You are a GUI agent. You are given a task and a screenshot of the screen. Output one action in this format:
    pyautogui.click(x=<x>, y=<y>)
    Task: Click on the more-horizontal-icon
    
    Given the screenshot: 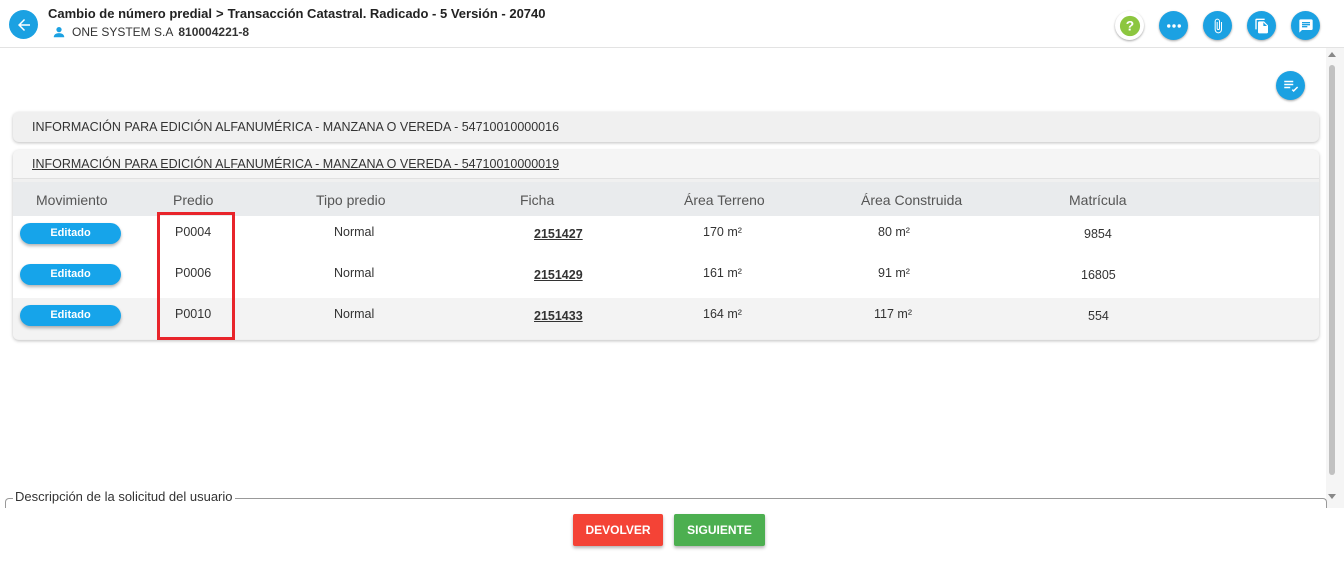 What is the action you would take?
    pyautogui.click(x=1173, y=25)
    